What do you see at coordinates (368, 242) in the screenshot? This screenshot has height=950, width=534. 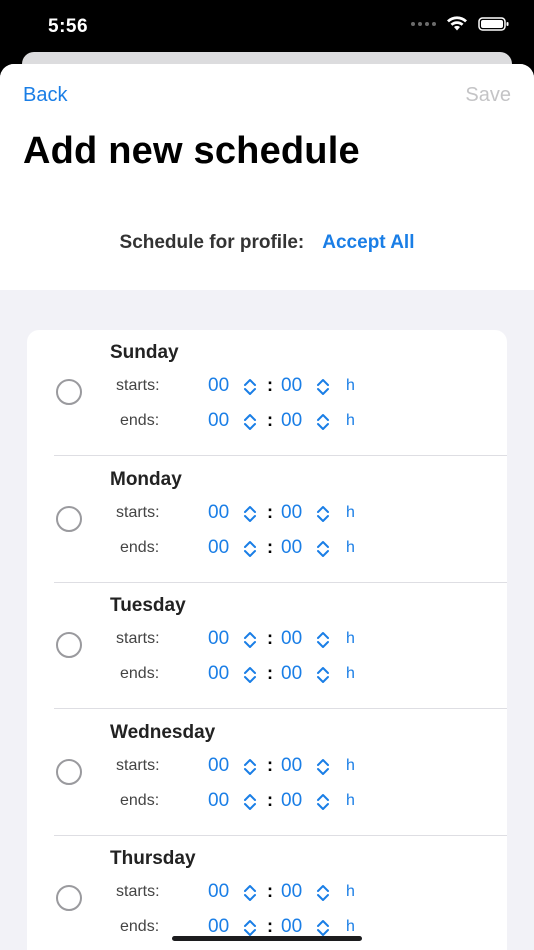 I see `profile-selector: Accept All` at bounding box center [368, 242].